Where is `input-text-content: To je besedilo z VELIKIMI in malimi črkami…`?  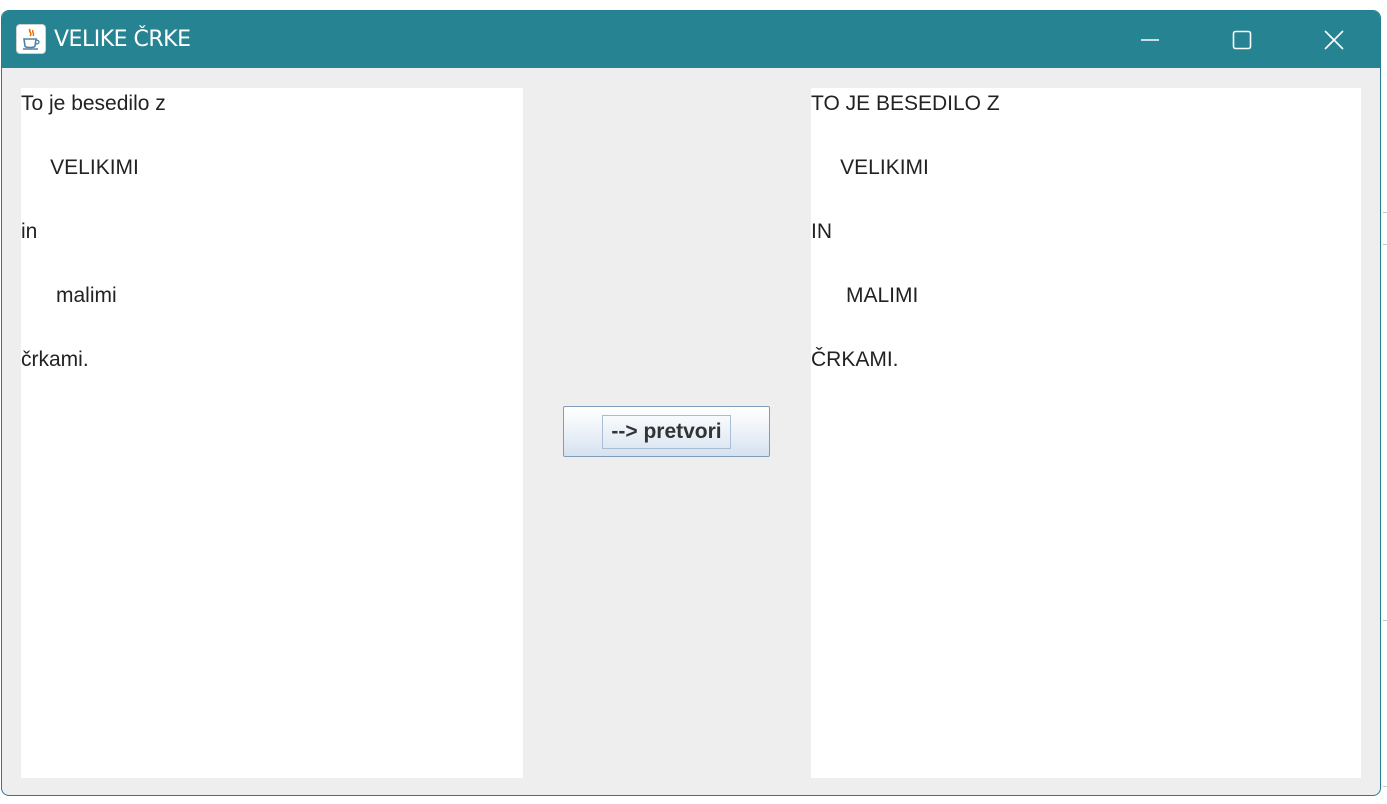
input-text-content: To je besedilo z VELIKIMI in malimi črkami… is located at coordinates (272, 232).